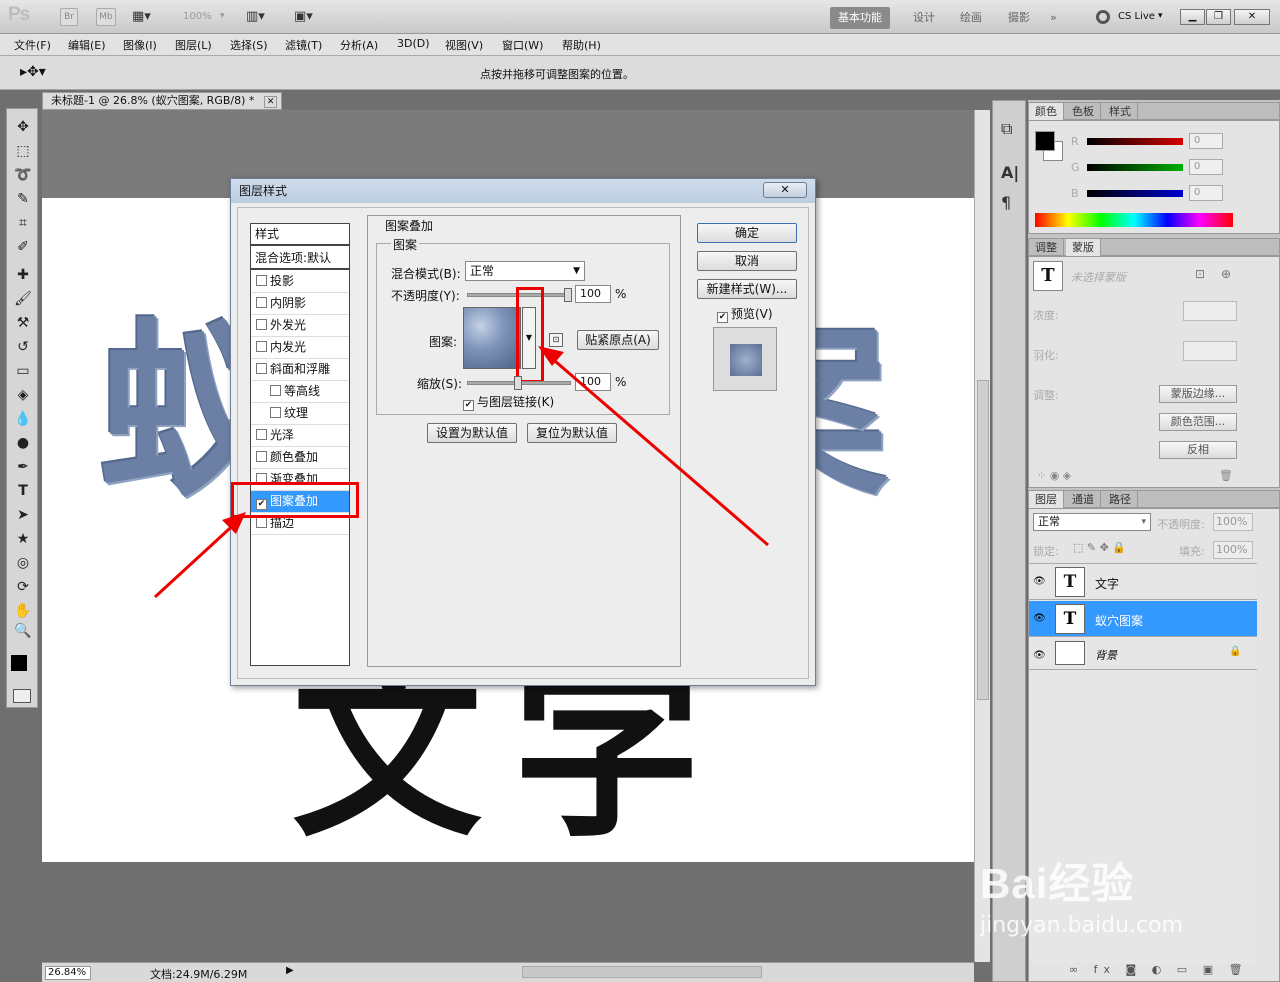 The height and width of the screenshot is (982, 1280). What do you see at coordinates (461, 472) in the screenshot?
I see `annotation-arrows` at bounding box center [461, 472].